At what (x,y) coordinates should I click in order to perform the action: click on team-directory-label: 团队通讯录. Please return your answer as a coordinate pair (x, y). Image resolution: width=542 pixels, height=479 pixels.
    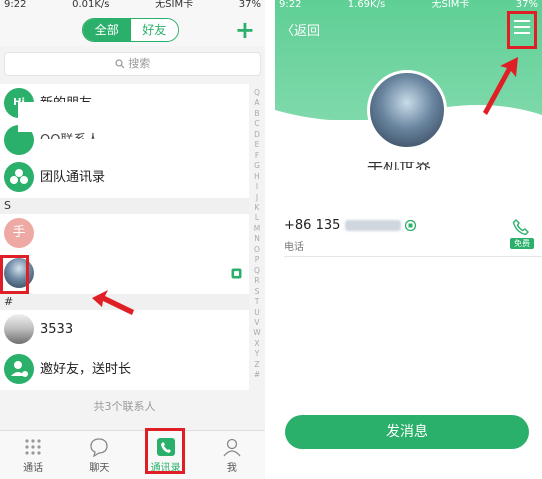
    Looking at the image, I should click on (73, 177).